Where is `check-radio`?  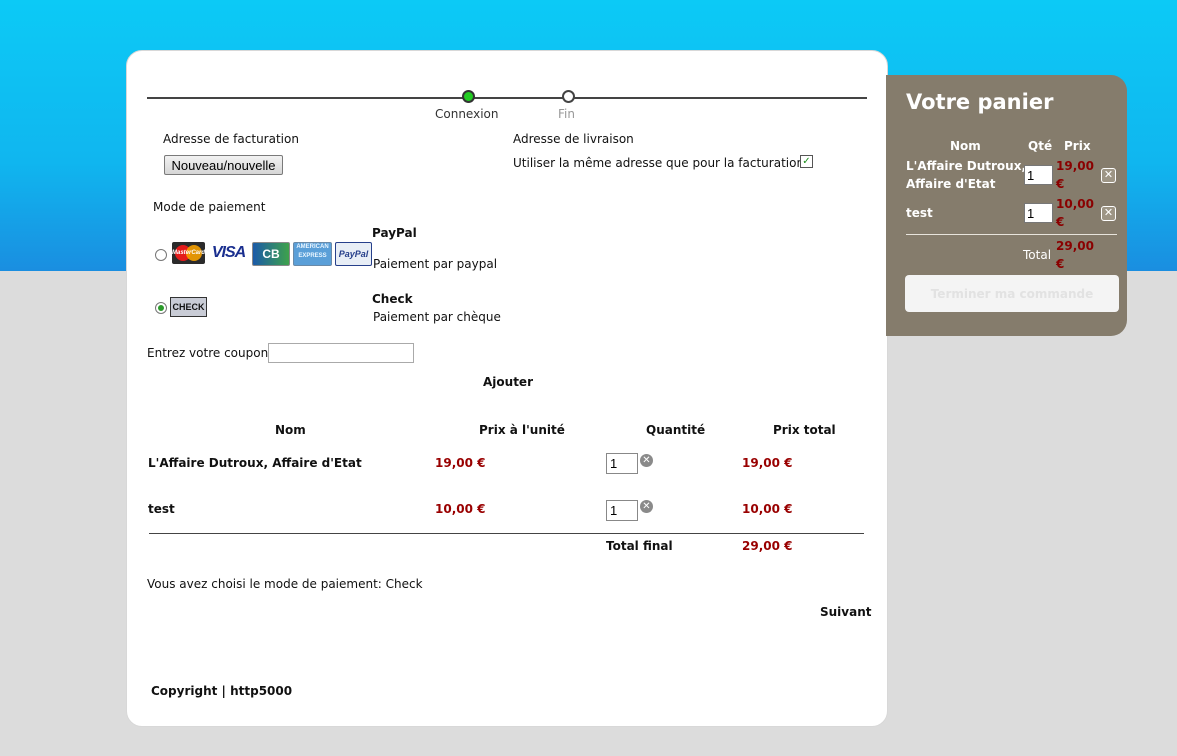
check-radio is located at coordinates (161, 308).